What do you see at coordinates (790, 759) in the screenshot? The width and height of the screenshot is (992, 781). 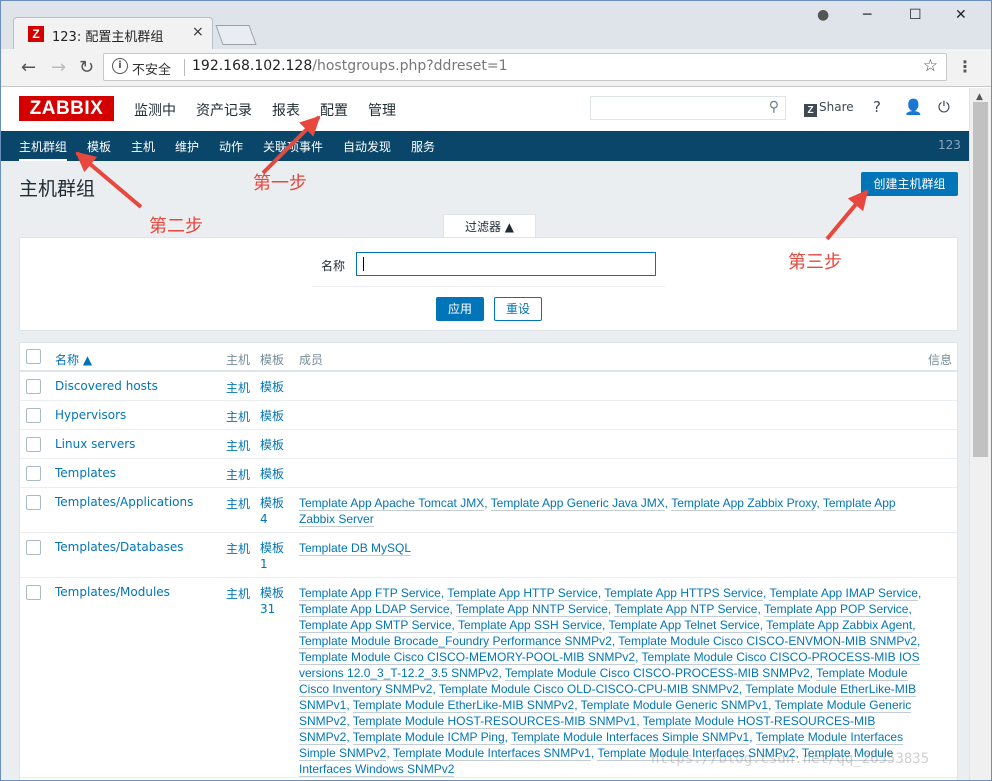 I see `watermark: https://blog.csdn.net/qq_26553835` at bounding box center [790, 759].